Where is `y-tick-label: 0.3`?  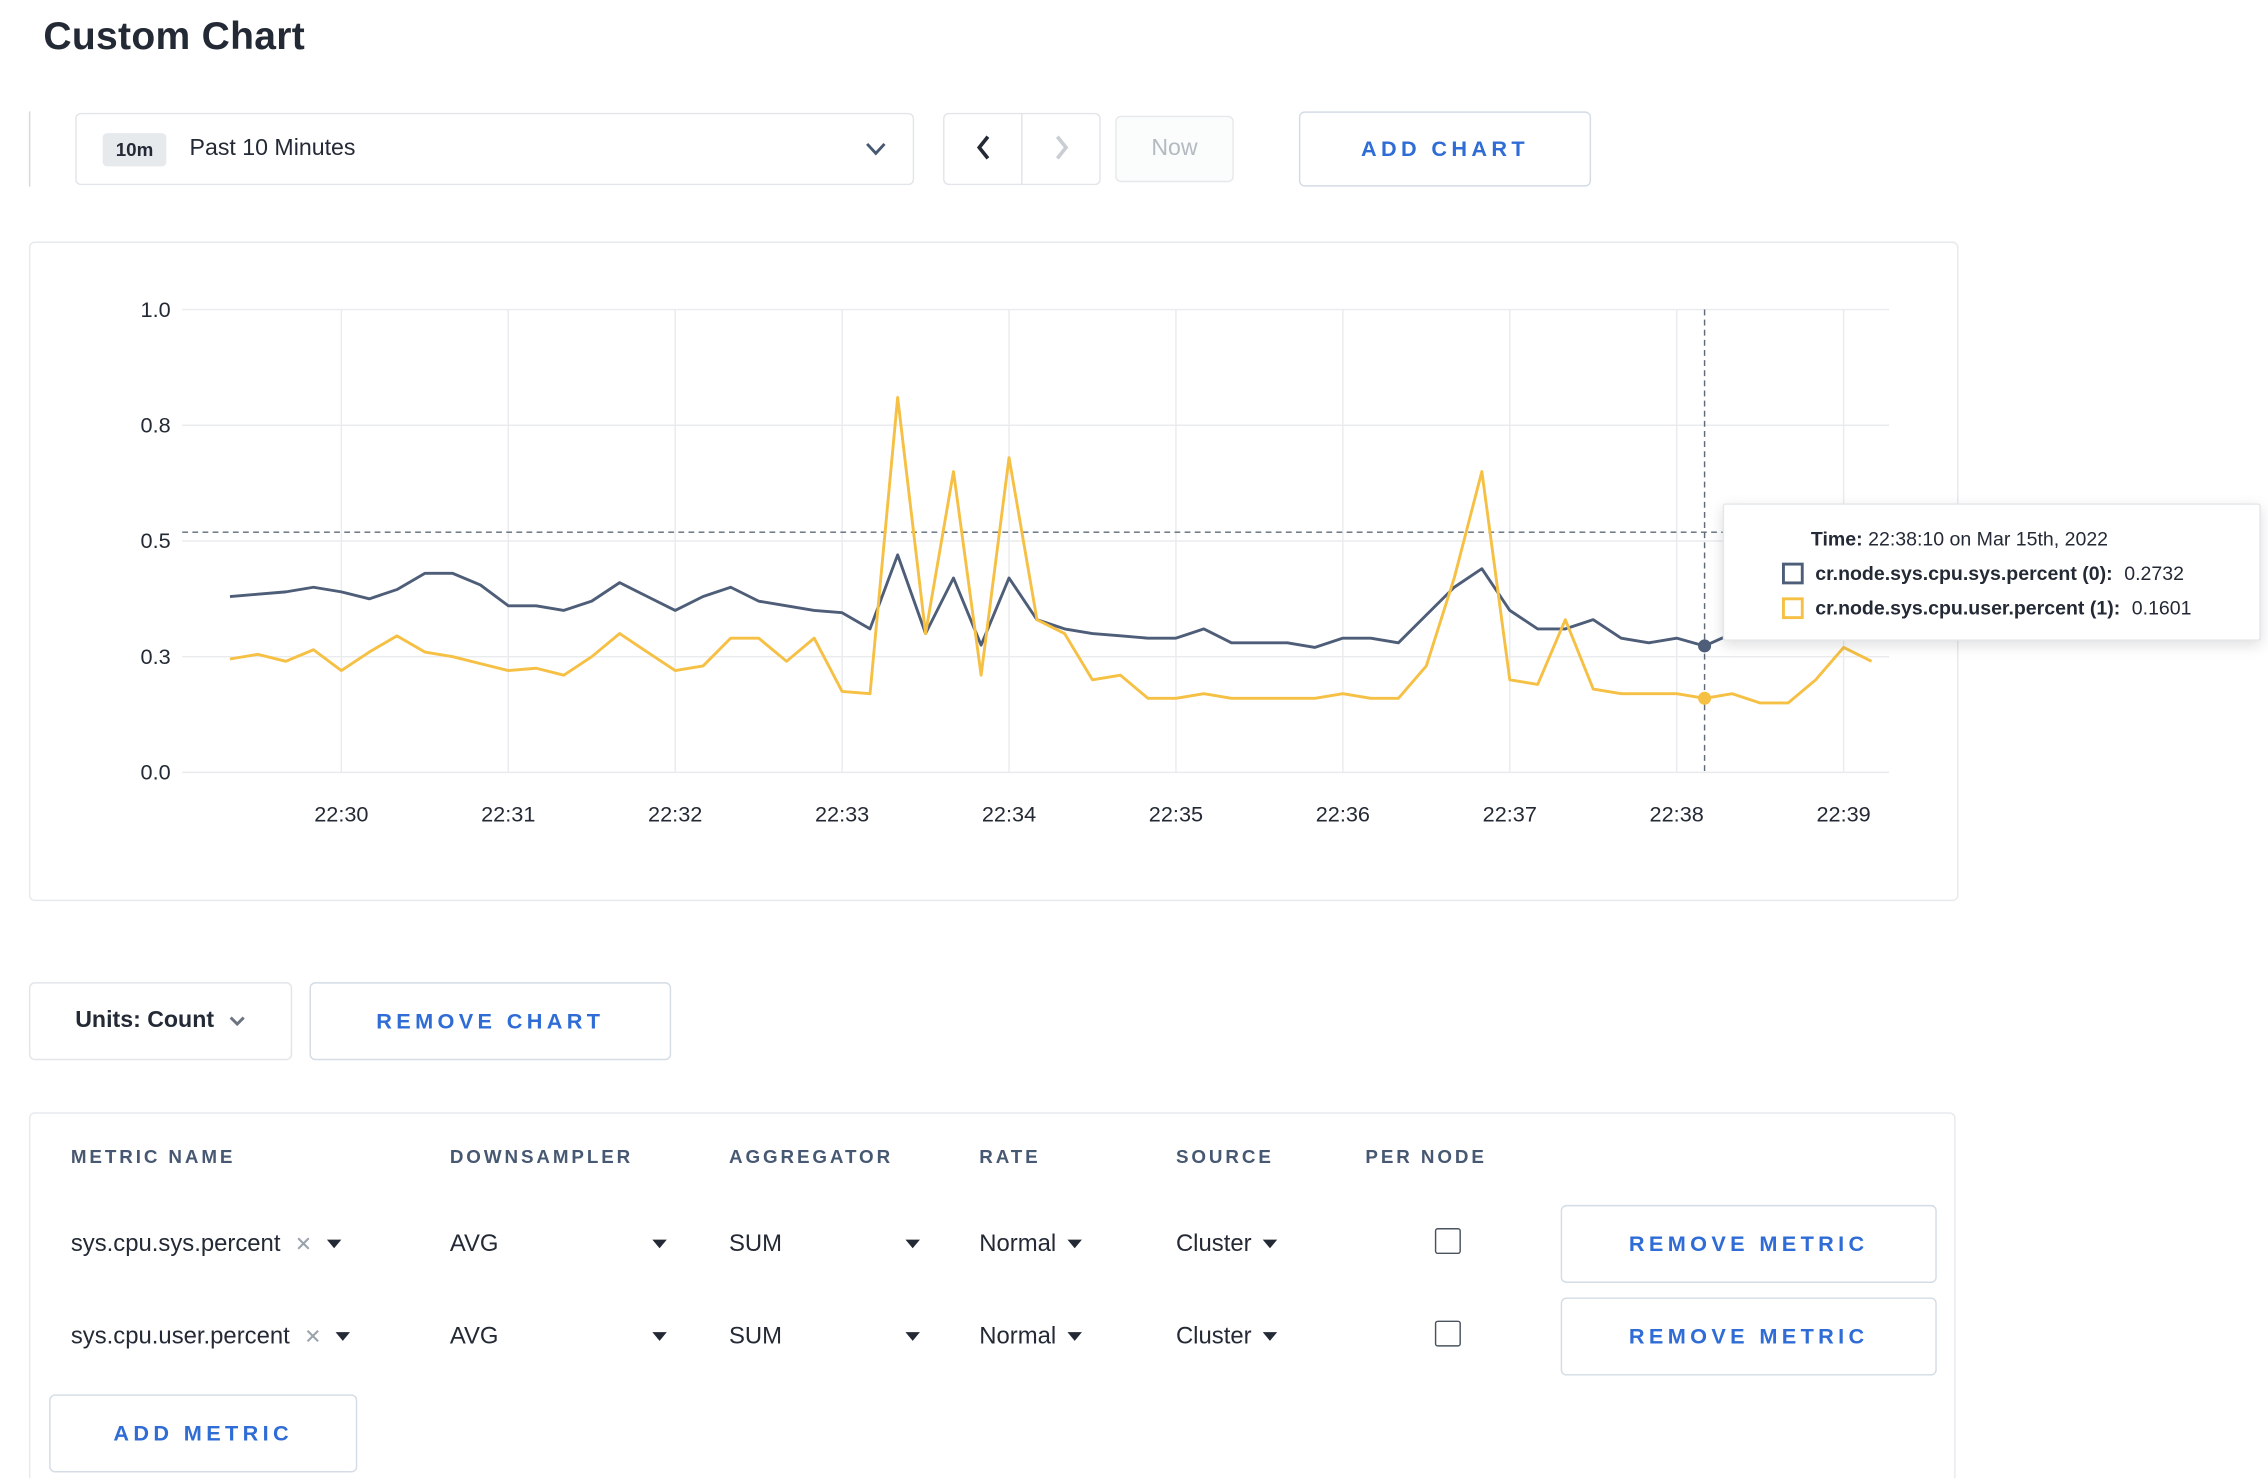
y-tick-label: 0.3 is located at coordinates (156, 656).